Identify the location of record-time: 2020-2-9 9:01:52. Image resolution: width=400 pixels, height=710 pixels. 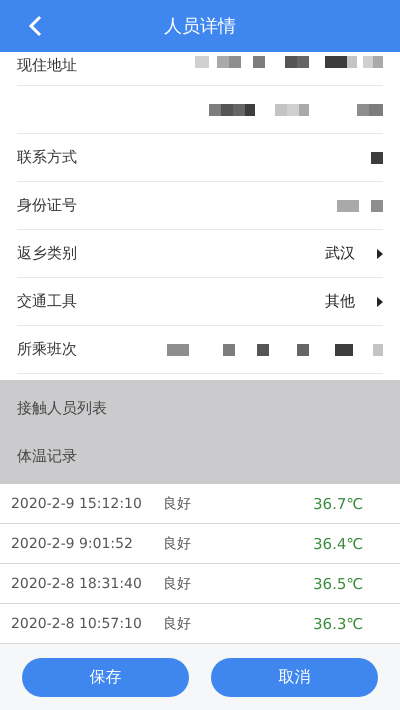
(72, 544).